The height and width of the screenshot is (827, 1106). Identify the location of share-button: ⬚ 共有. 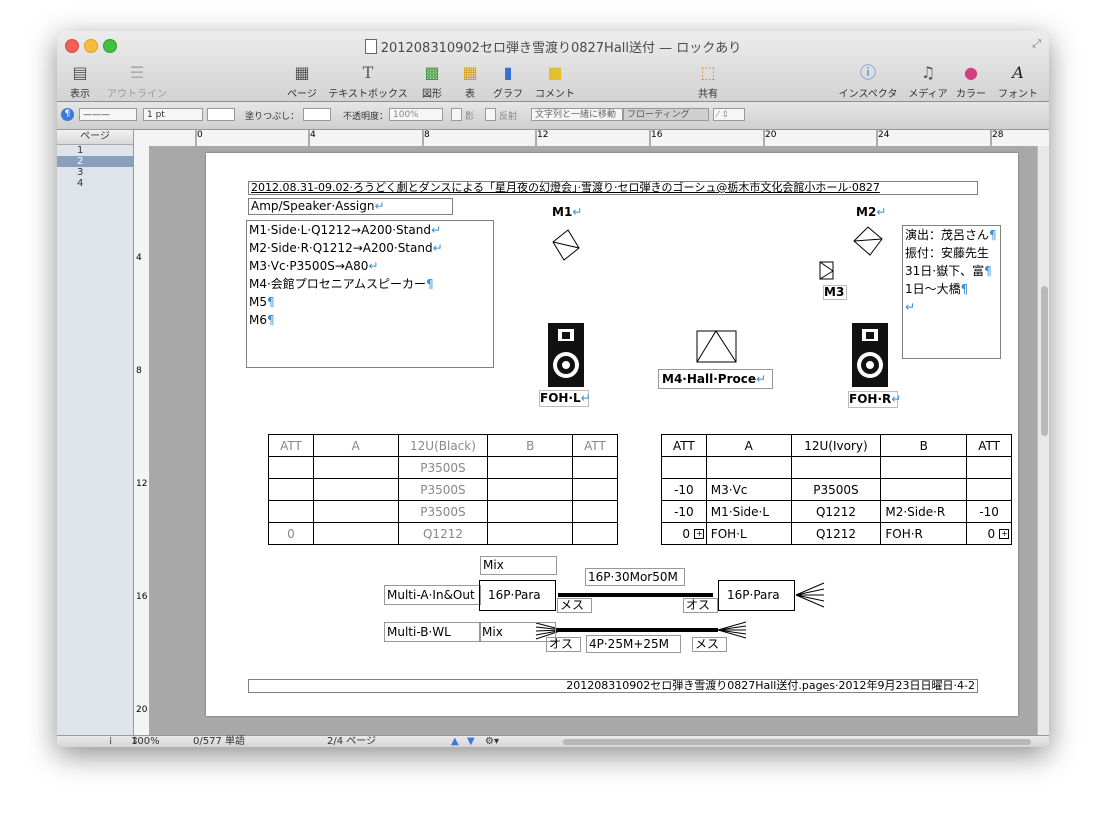
(708, 81).